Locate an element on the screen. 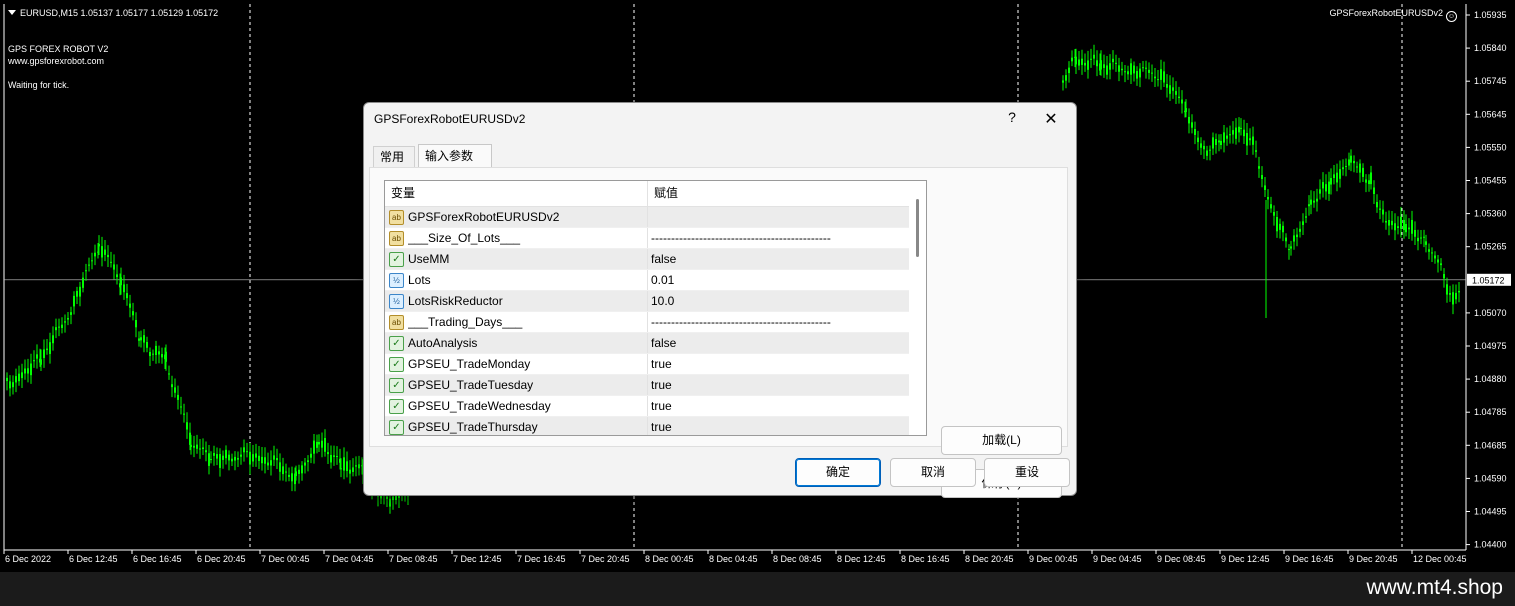 This screenshot has height=606, width=1515. table-scrollbar is located at coordinates (917, 308).